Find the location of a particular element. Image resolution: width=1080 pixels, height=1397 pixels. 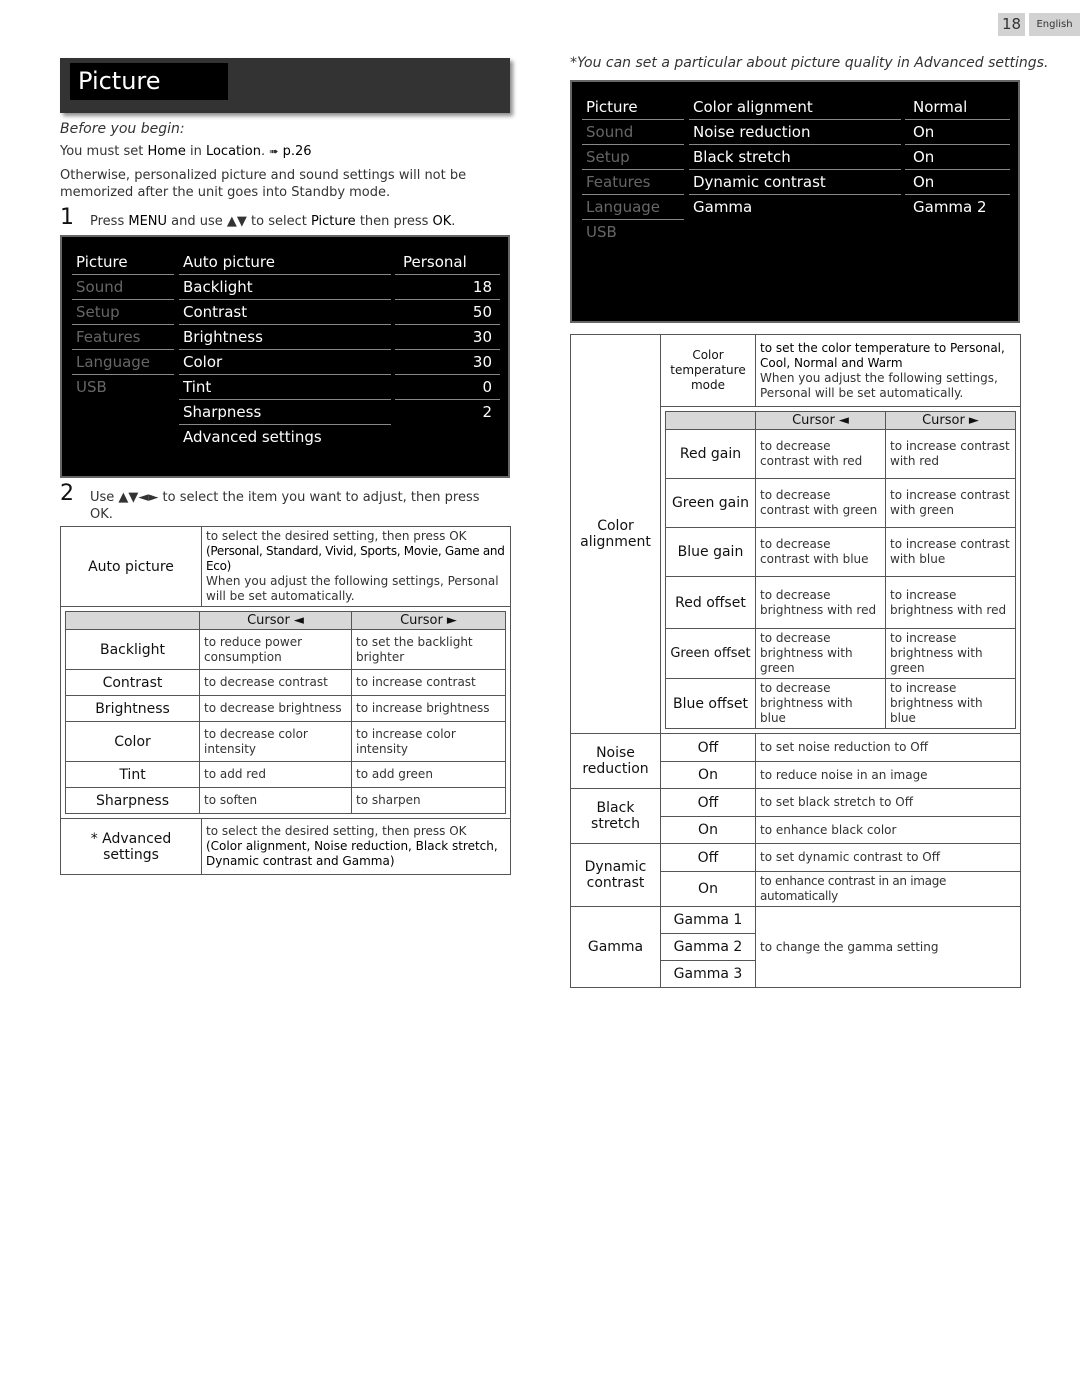

menu-item-noise-reduction: Noise reduction is located at coordinates (795, 133).